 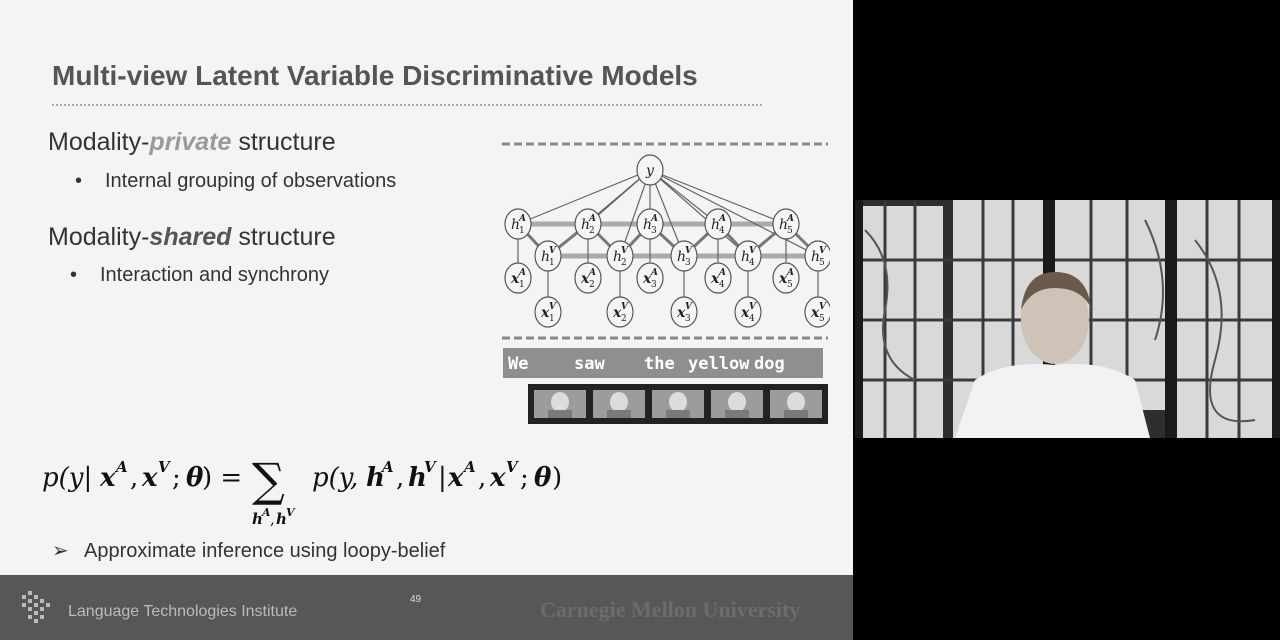 What do you see at coordinates (592, 231) in the screenshot?
I see `svg-text: 2` at bounding box center [592, 231].